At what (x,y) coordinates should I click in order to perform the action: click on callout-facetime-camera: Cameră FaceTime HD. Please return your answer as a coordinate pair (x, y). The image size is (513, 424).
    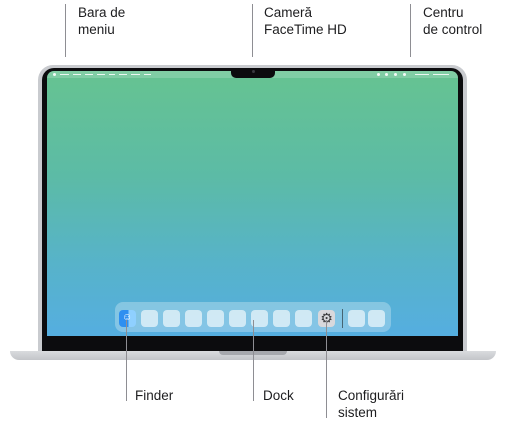
    Looking at the image, I should click on (305, 21).